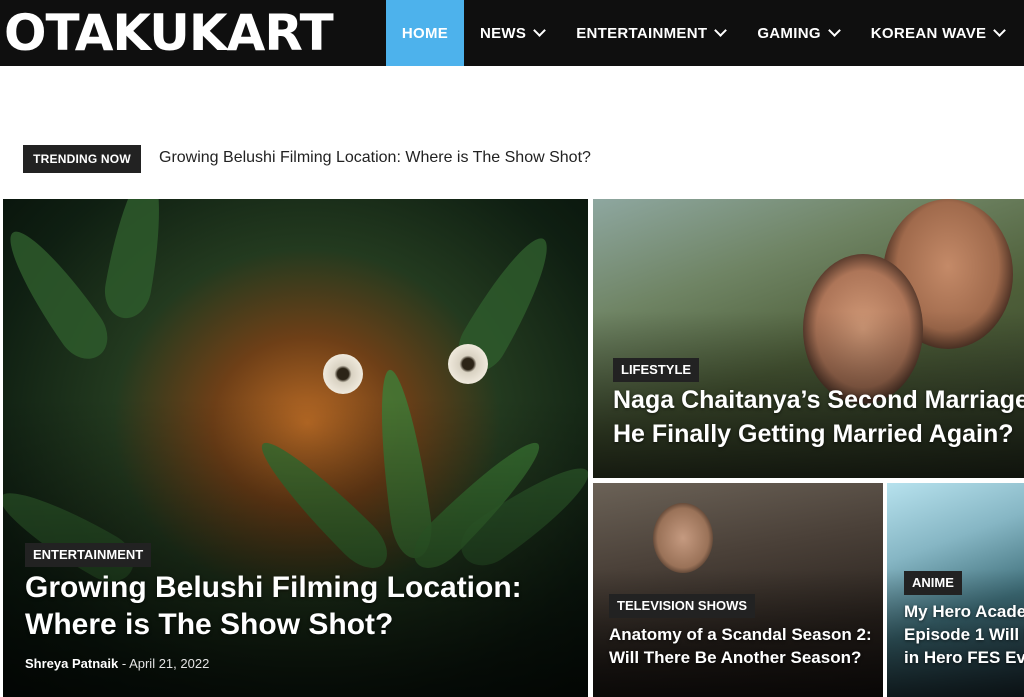 Image resolution: width=1024 pixels, height=697 pixels. I want to click on nav-home-label: HOME, so click(425, 33).